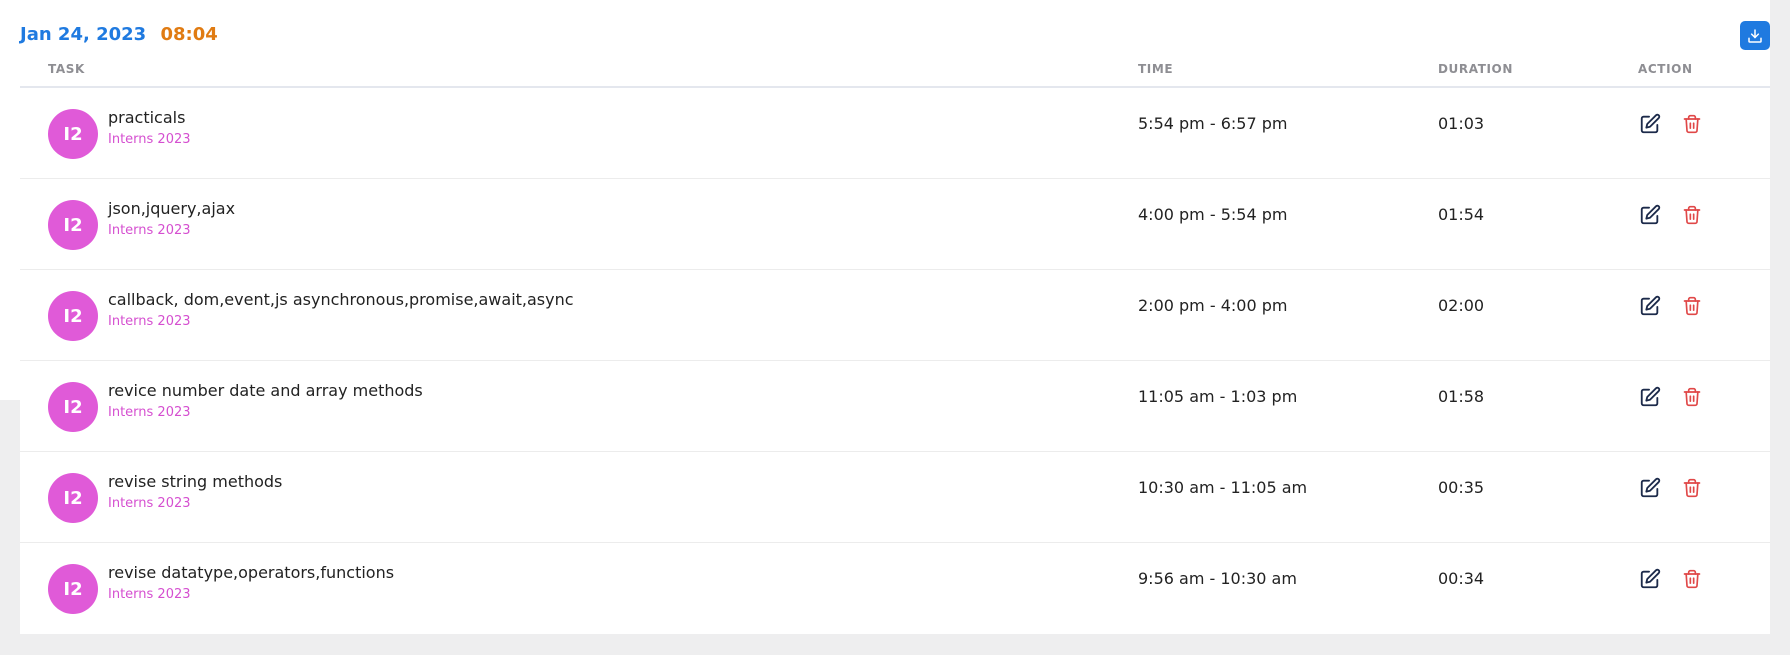 The image size is (1790, 655). I want to click on column-header-action: ACTION, so click(1665, 69).